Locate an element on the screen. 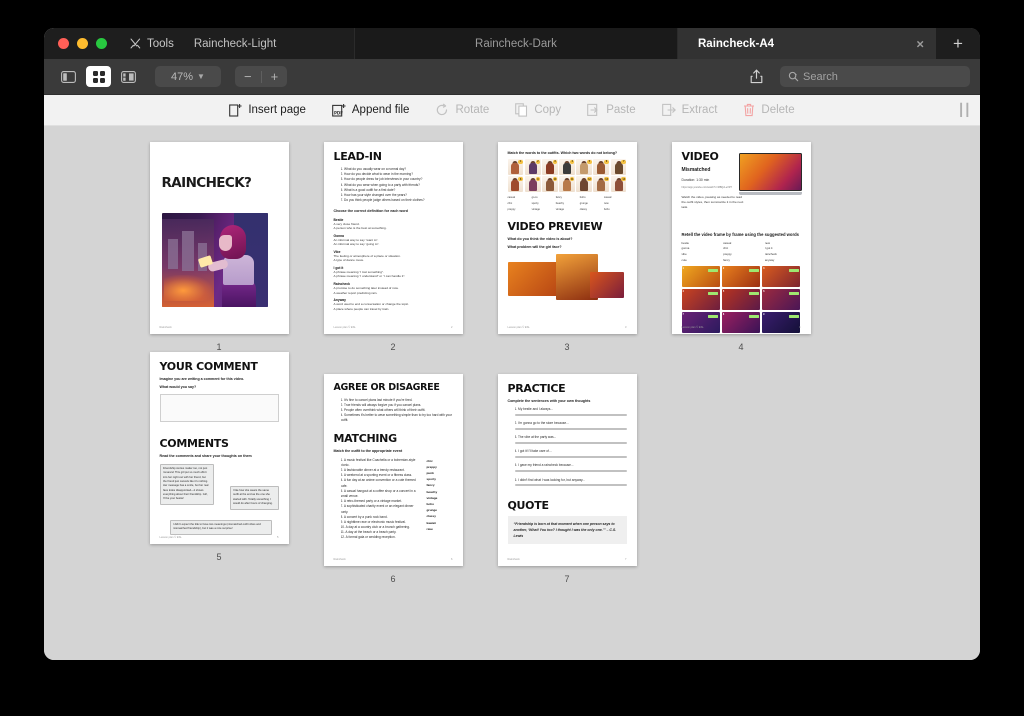  zoom-level-value: 47% is located at coordinates (182, 76).